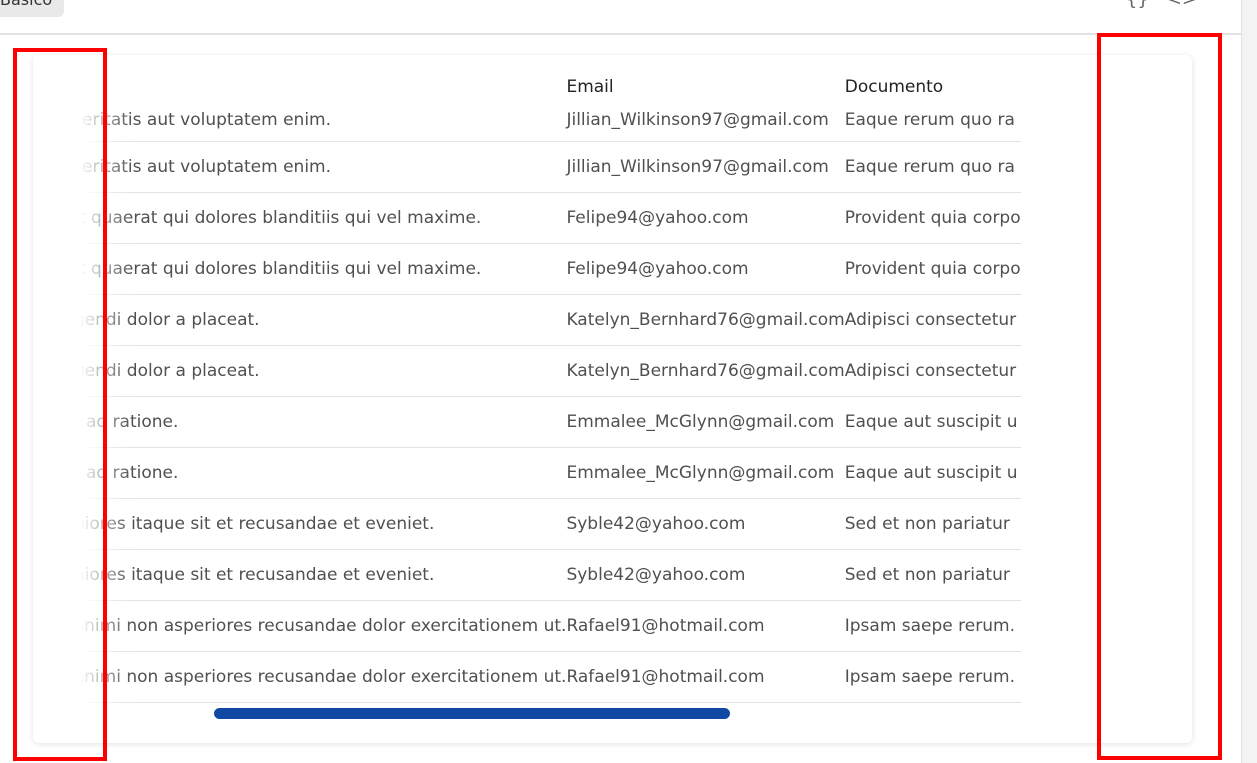 The height and width of the screenshot is (763, 1257). I want to click on column-header-nome: me, so click(324, 88).